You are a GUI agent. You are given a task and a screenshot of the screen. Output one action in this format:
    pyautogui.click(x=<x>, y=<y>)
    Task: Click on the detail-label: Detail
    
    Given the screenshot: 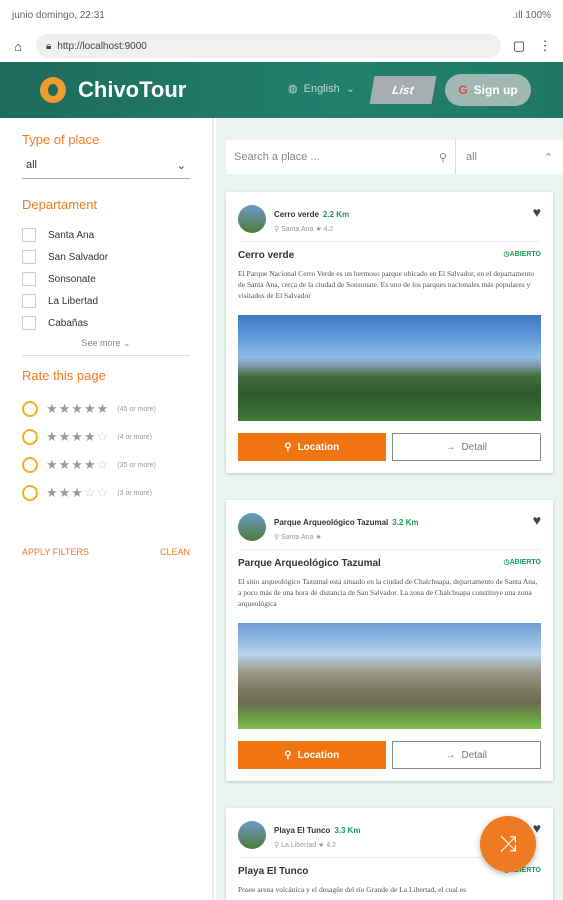 What is the action you would take?
    pyautogui.click(x=474, y=755)
    